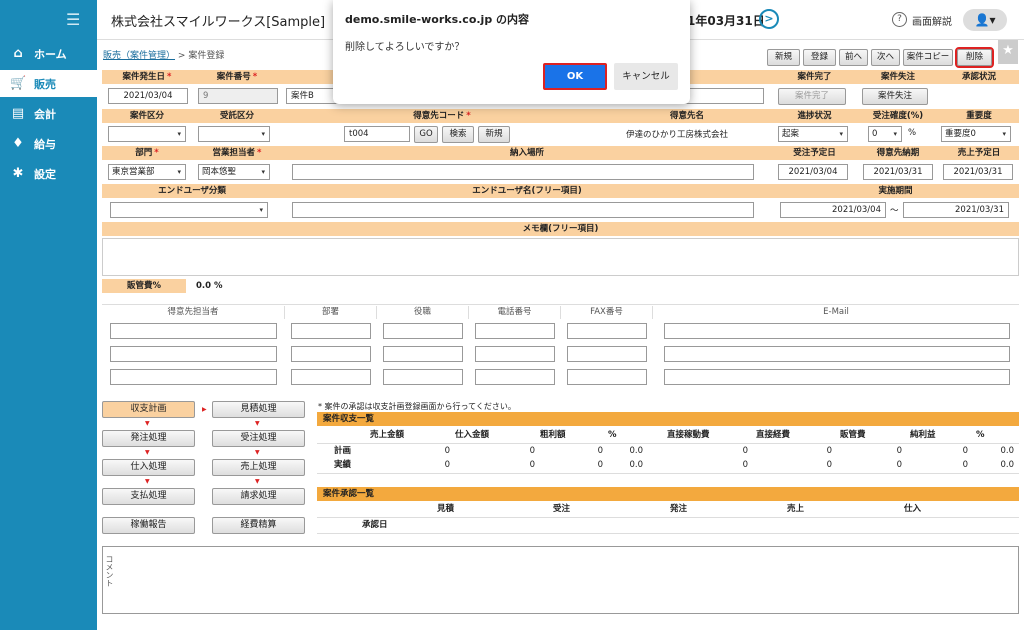  I want to click on dept-select: 東京営業部 ▾, so click(147, 172).